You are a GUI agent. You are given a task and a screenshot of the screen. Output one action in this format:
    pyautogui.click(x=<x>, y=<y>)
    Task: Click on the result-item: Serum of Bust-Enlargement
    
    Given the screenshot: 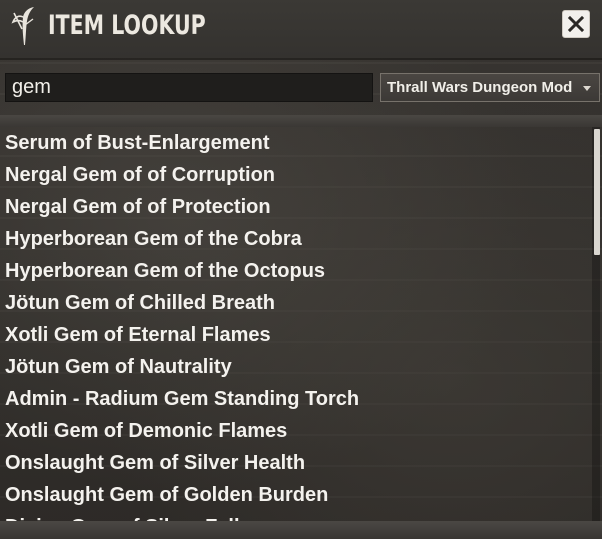 What is the action you would take?
    pyautogui.click(x=137, y=143)
    